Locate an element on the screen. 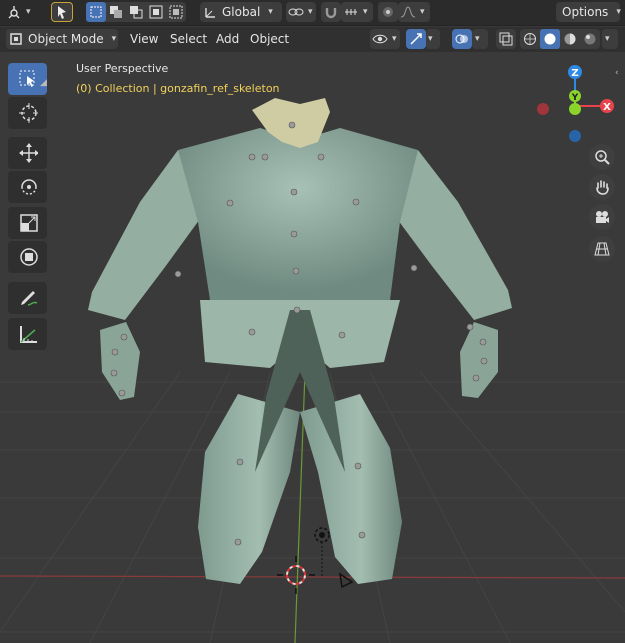  zoom-magnifier-icon is located at coordinates (602, 157).